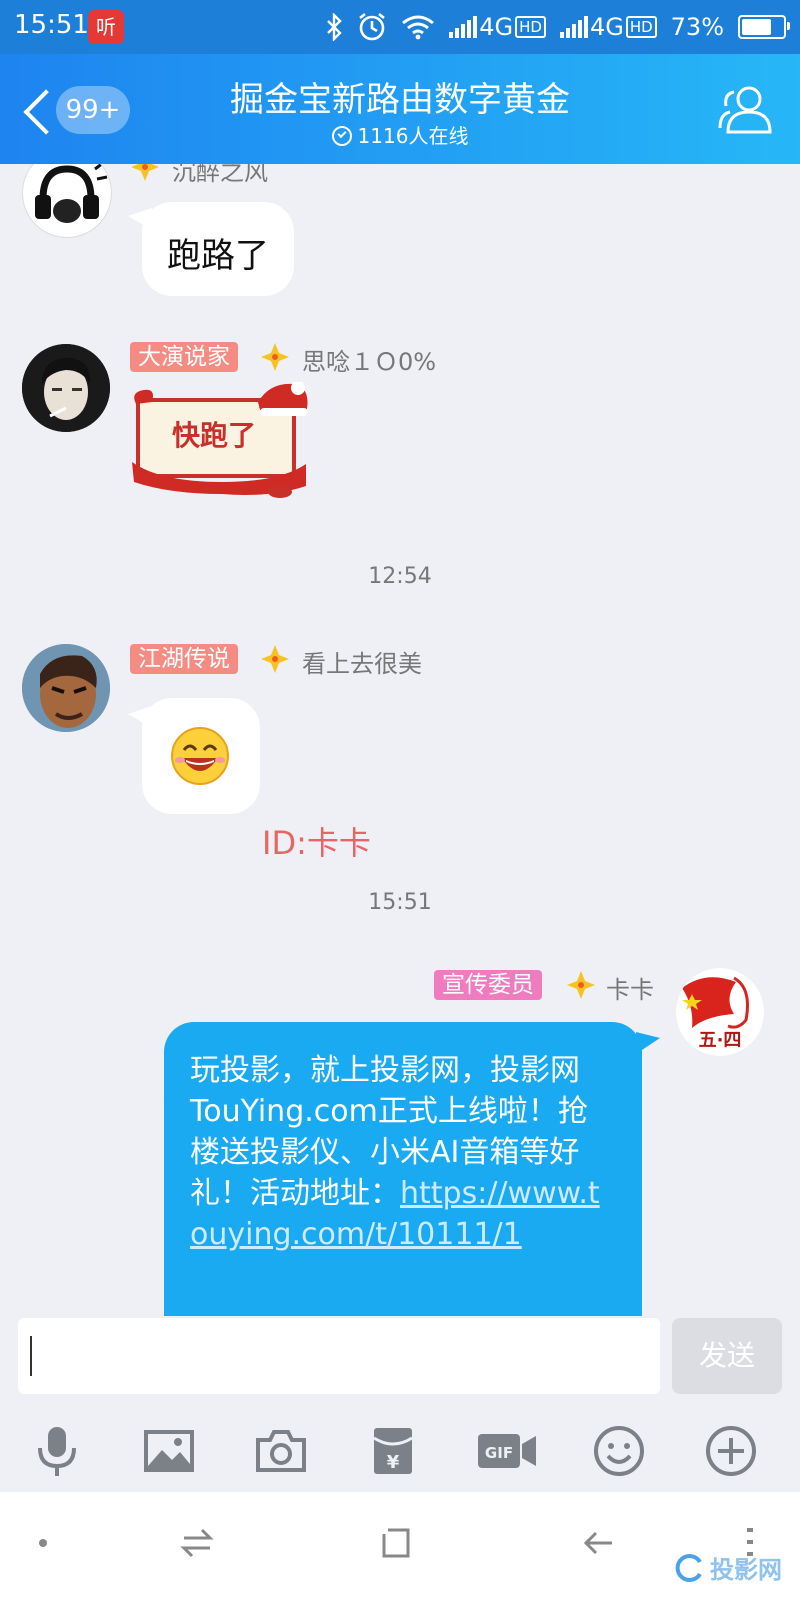  I want to click on online-text: 1116人在线, so click(413, 136).